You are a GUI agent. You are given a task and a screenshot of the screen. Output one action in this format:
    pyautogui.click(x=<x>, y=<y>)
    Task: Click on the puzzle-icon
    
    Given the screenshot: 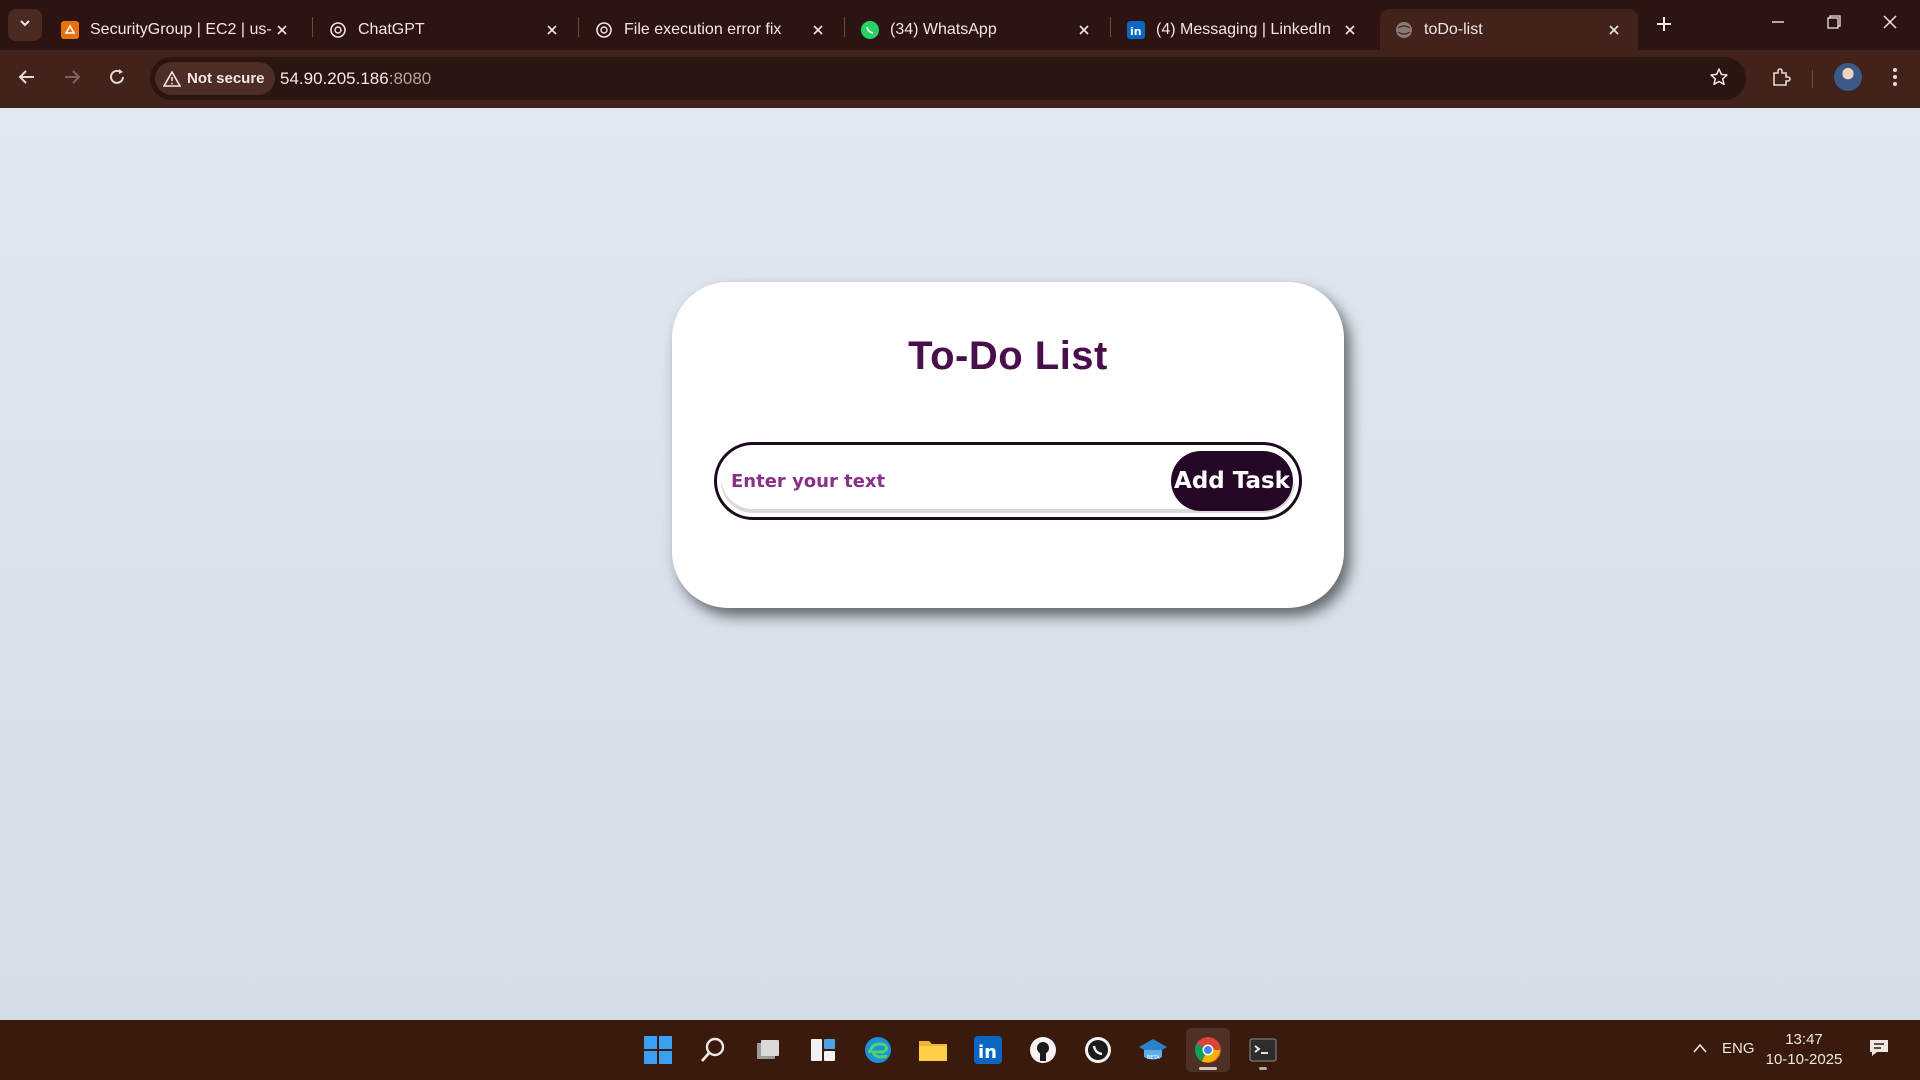 What is the action you would take?
    pyautogui.click(x=1781, y=79)
    